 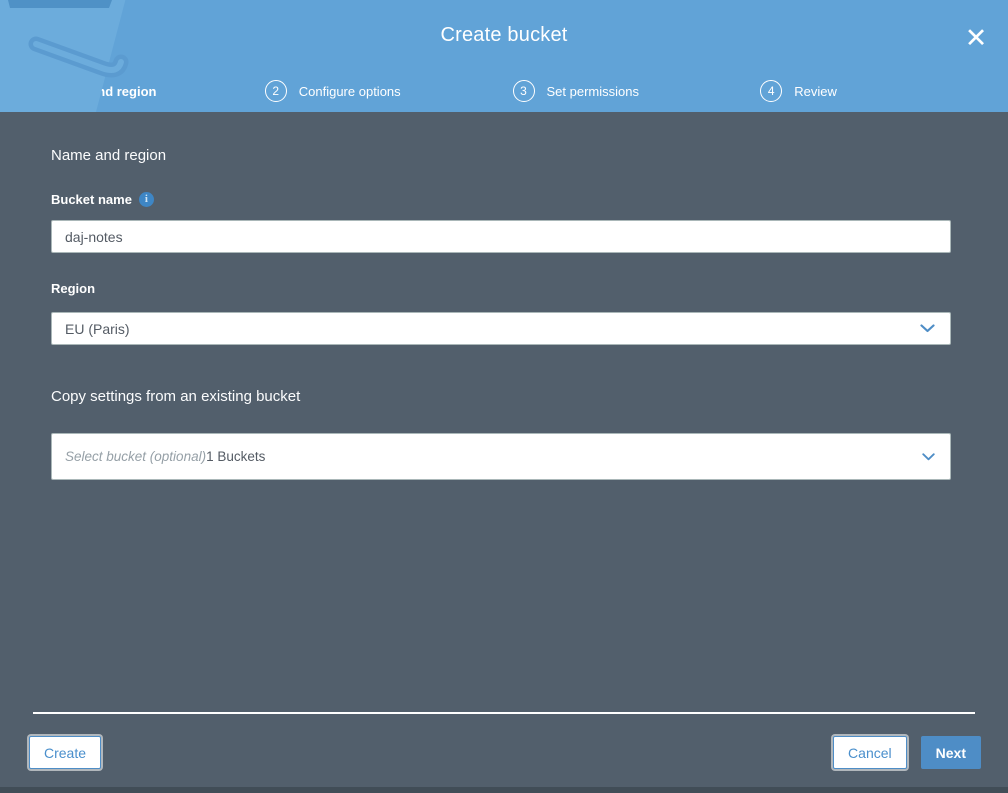 What do you see at coordinates (501, 288) in the screenshot?
I see `region-label: Region` at bounding box center [501, 288].